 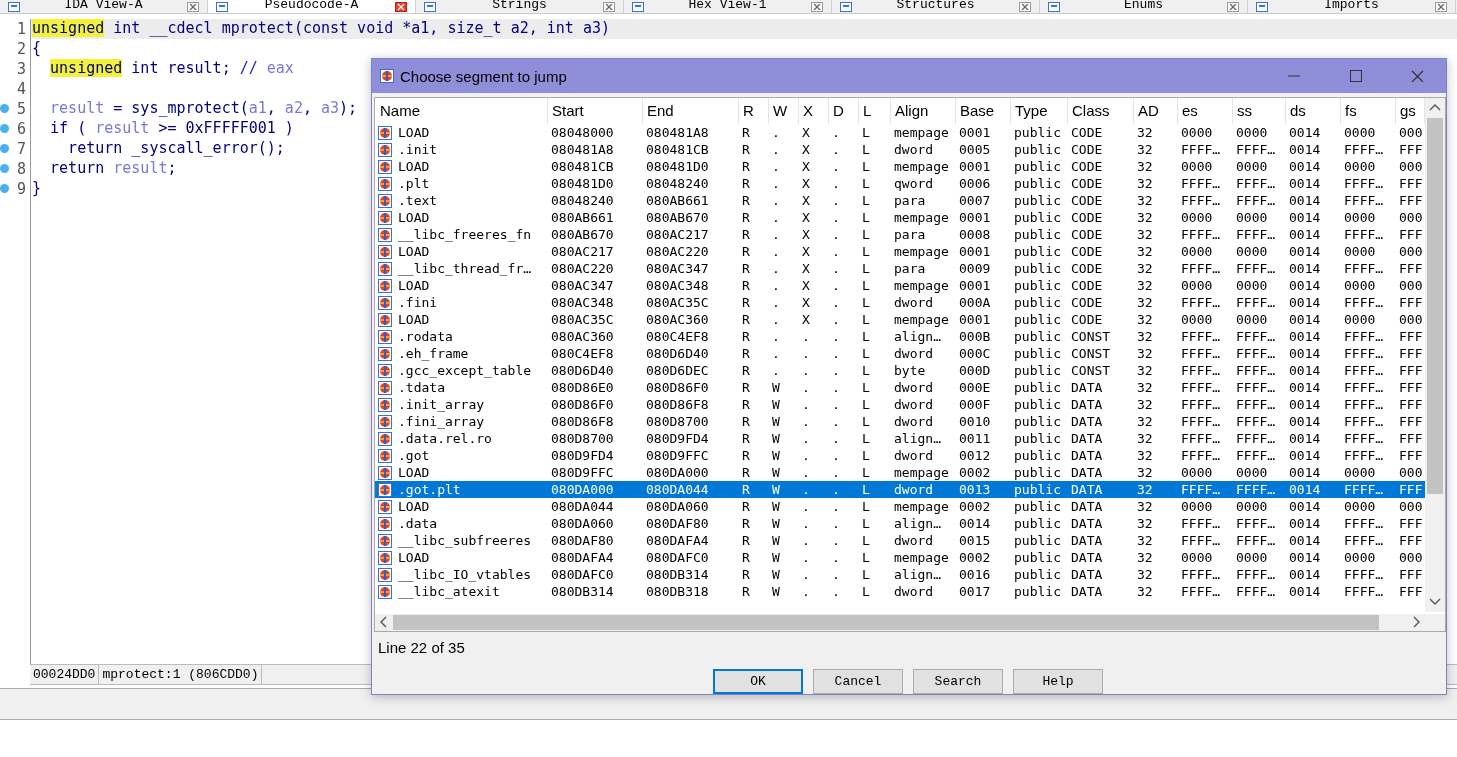 What do you see at coordinates (691, 111) in the screenshot?
I see `column-header: End` at bounding box center [691, 111].